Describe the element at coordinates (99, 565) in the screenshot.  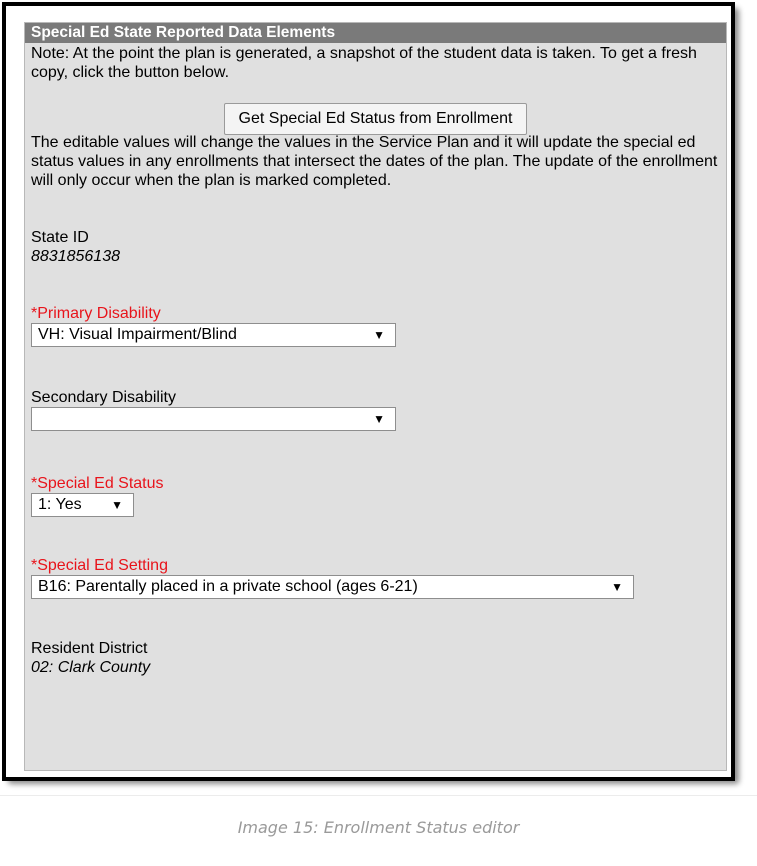
I see `special-ed-setting-label: *Special Ed Setting` at that location.